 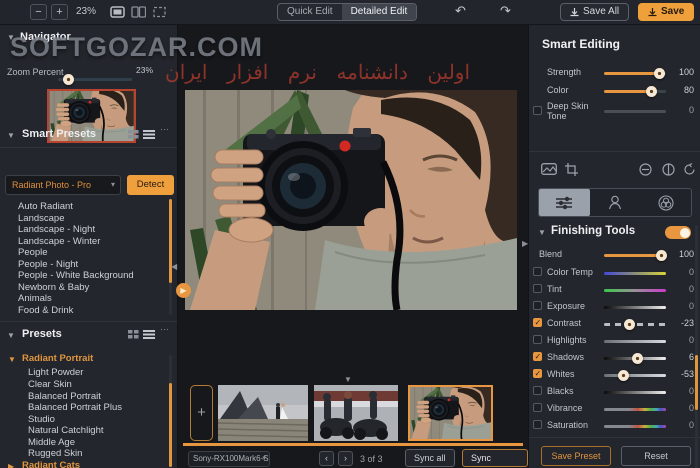 I want to click on detect-button: Detect, so click(x=150, y=185).